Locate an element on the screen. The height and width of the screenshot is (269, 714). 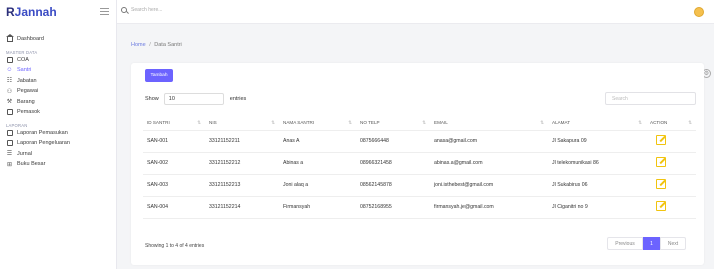
cell-nis: 33121152212 is located at coordinates (242, 163).